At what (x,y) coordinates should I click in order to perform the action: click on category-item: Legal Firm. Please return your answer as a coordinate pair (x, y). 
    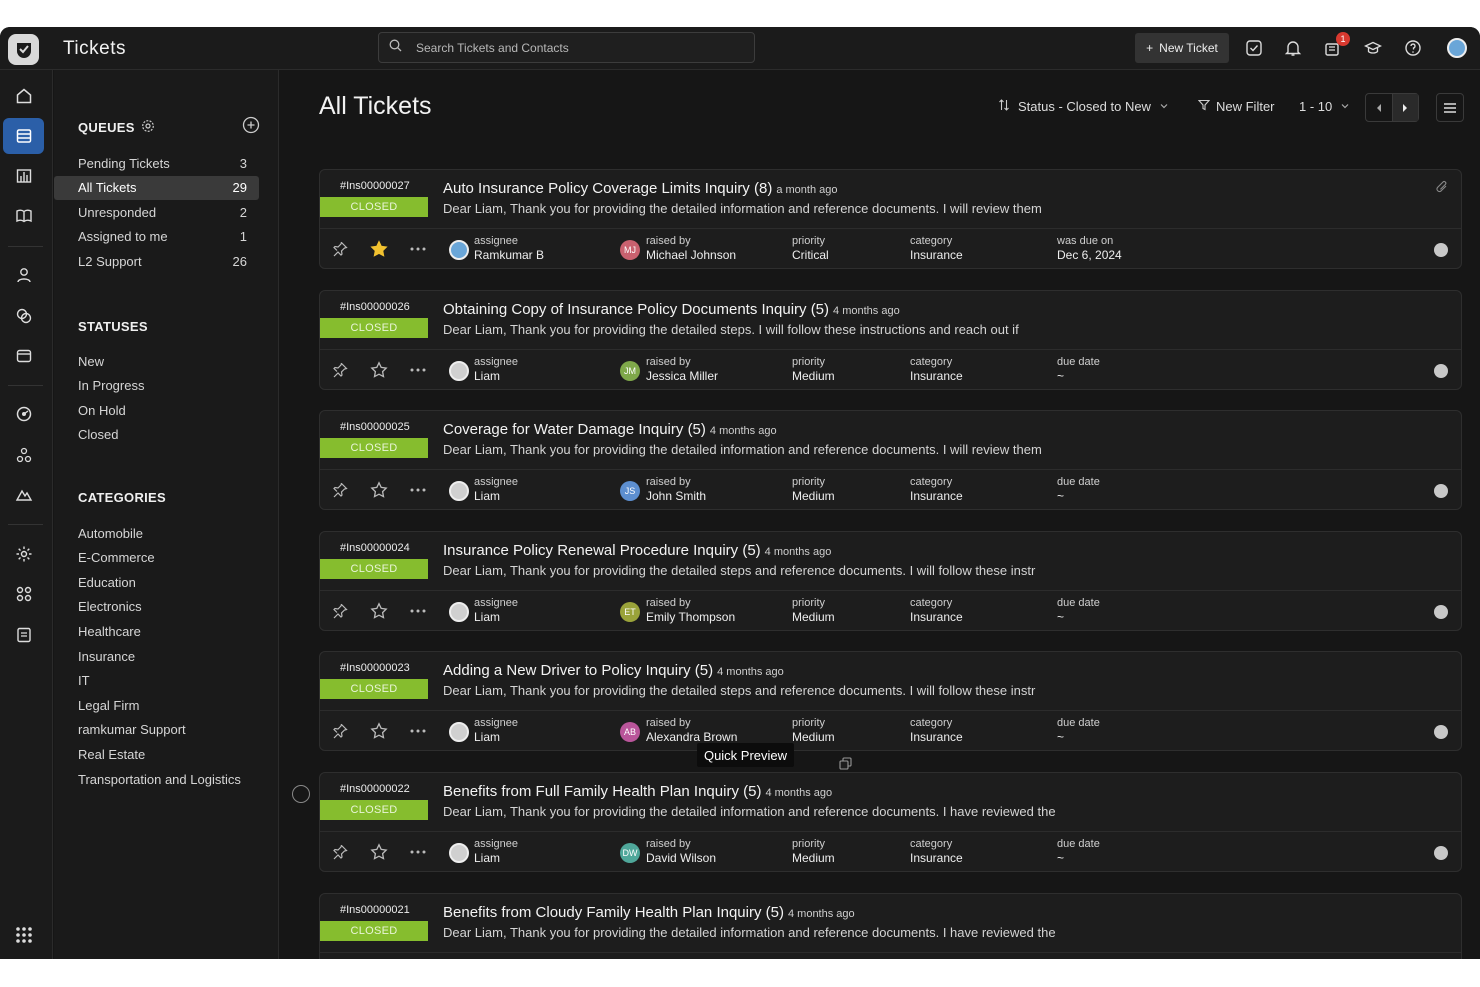
    Looking at the image, I should click on (156, 705).